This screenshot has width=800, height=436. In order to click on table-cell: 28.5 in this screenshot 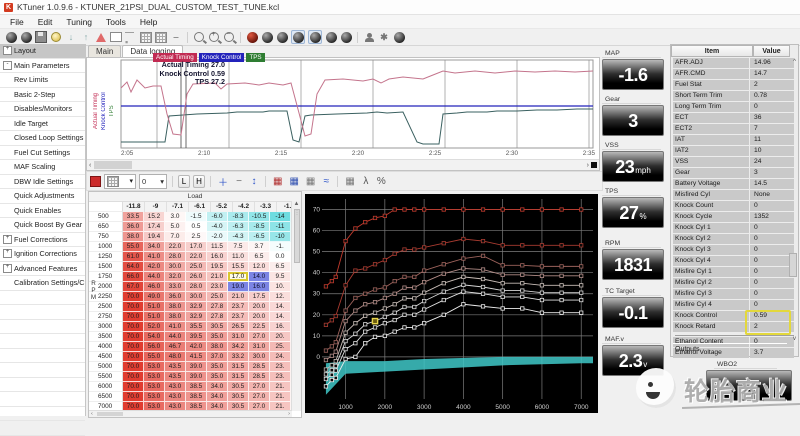, I will do `click(259, 377)`.